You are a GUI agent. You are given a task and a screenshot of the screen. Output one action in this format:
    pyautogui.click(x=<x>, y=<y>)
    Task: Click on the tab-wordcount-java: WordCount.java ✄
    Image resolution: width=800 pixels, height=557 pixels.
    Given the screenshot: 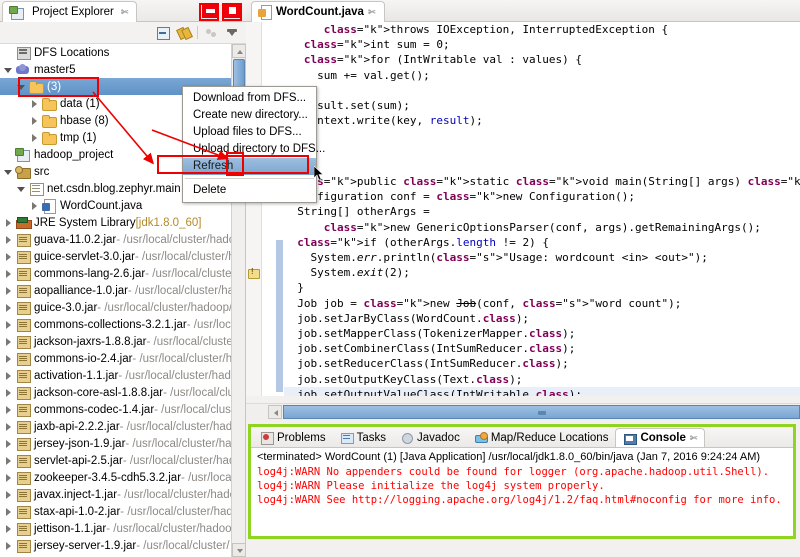 What is the action you would take?
    pyautogui.click(x=318, y=11)
    